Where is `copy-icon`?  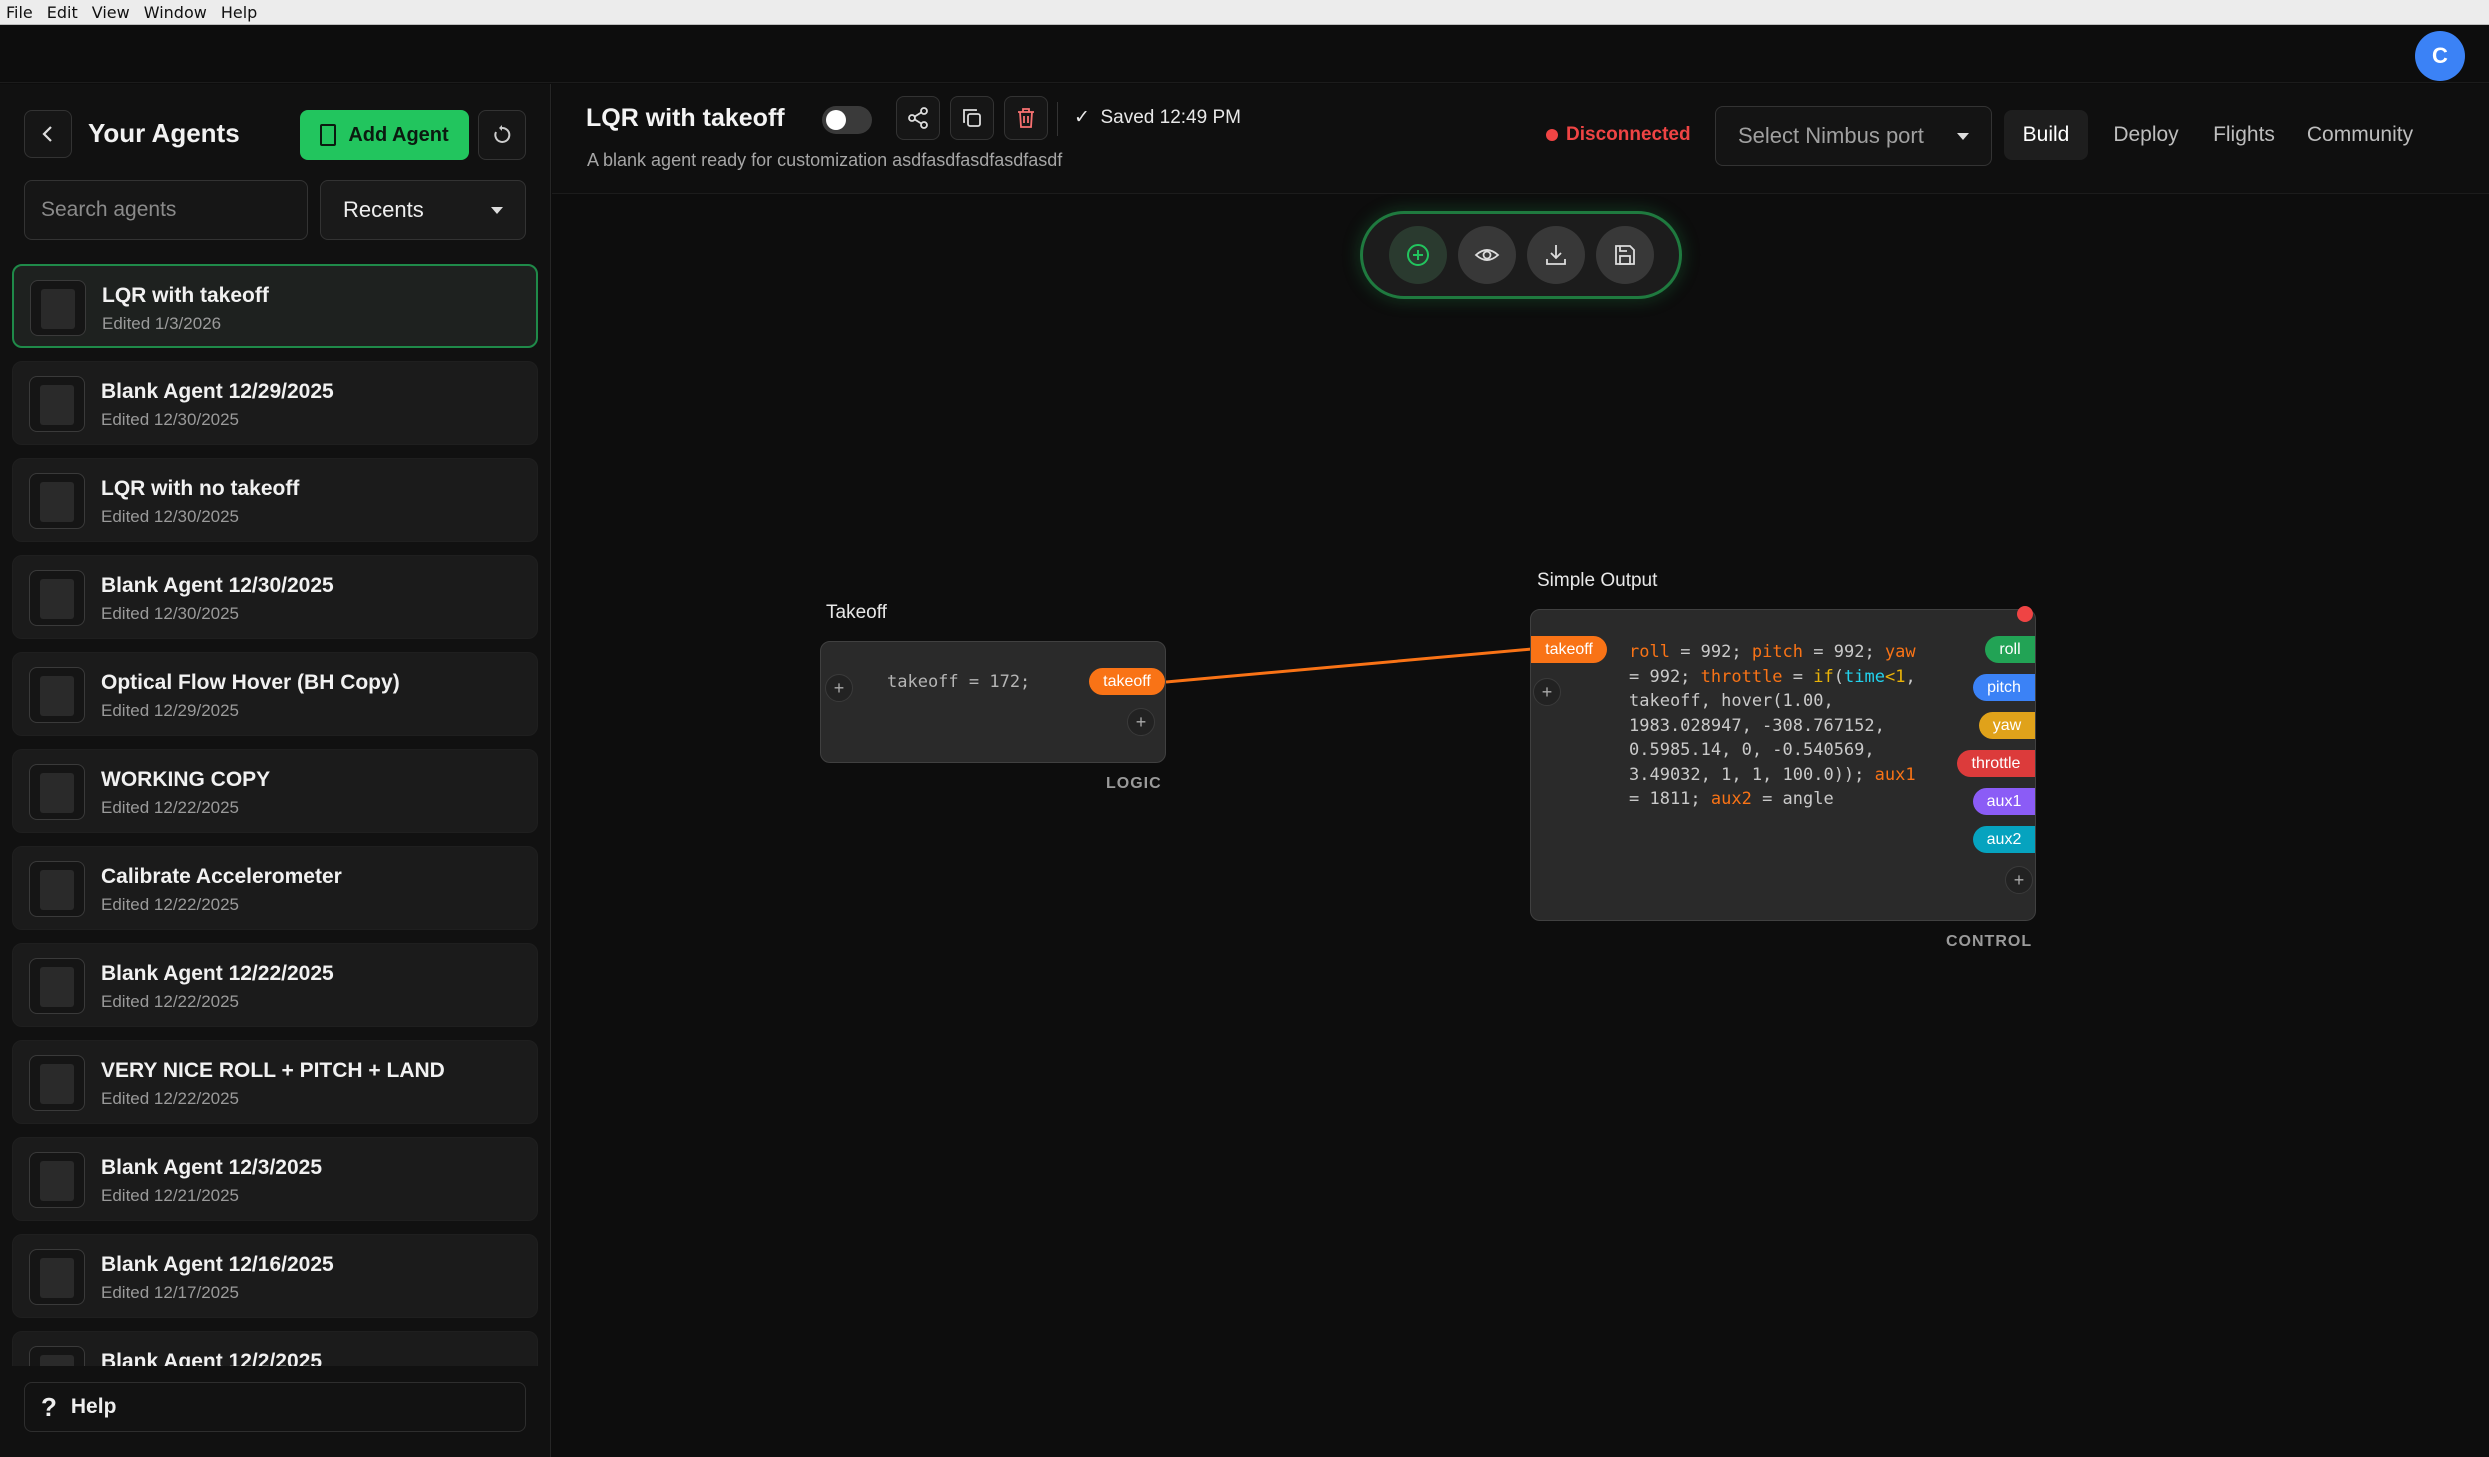
copy-icon is located at coordinates (972, 118).